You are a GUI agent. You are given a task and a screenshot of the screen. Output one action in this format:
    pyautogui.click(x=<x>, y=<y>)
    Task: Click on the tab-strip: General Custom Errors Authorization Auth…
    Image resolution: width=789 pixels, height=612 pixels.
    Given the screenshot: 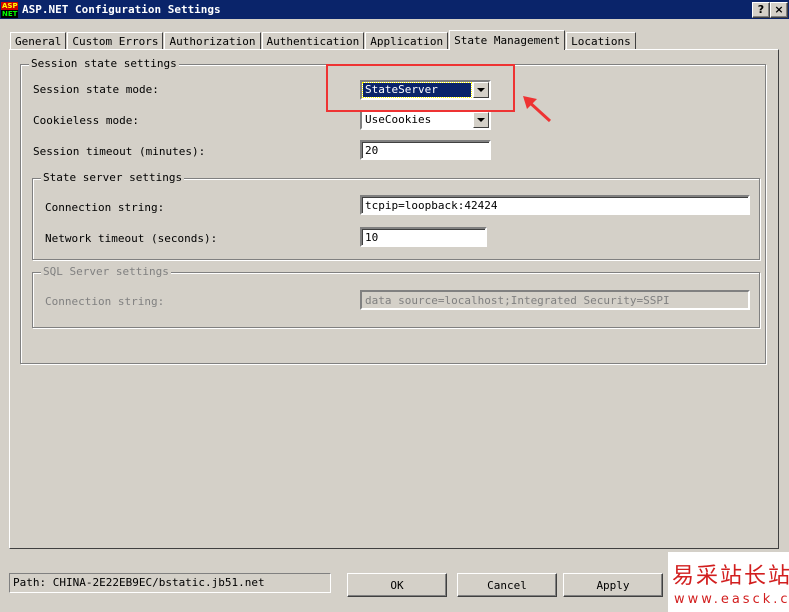 What is the action you would take?
    pyautogui.click(x=323, y=40)
    